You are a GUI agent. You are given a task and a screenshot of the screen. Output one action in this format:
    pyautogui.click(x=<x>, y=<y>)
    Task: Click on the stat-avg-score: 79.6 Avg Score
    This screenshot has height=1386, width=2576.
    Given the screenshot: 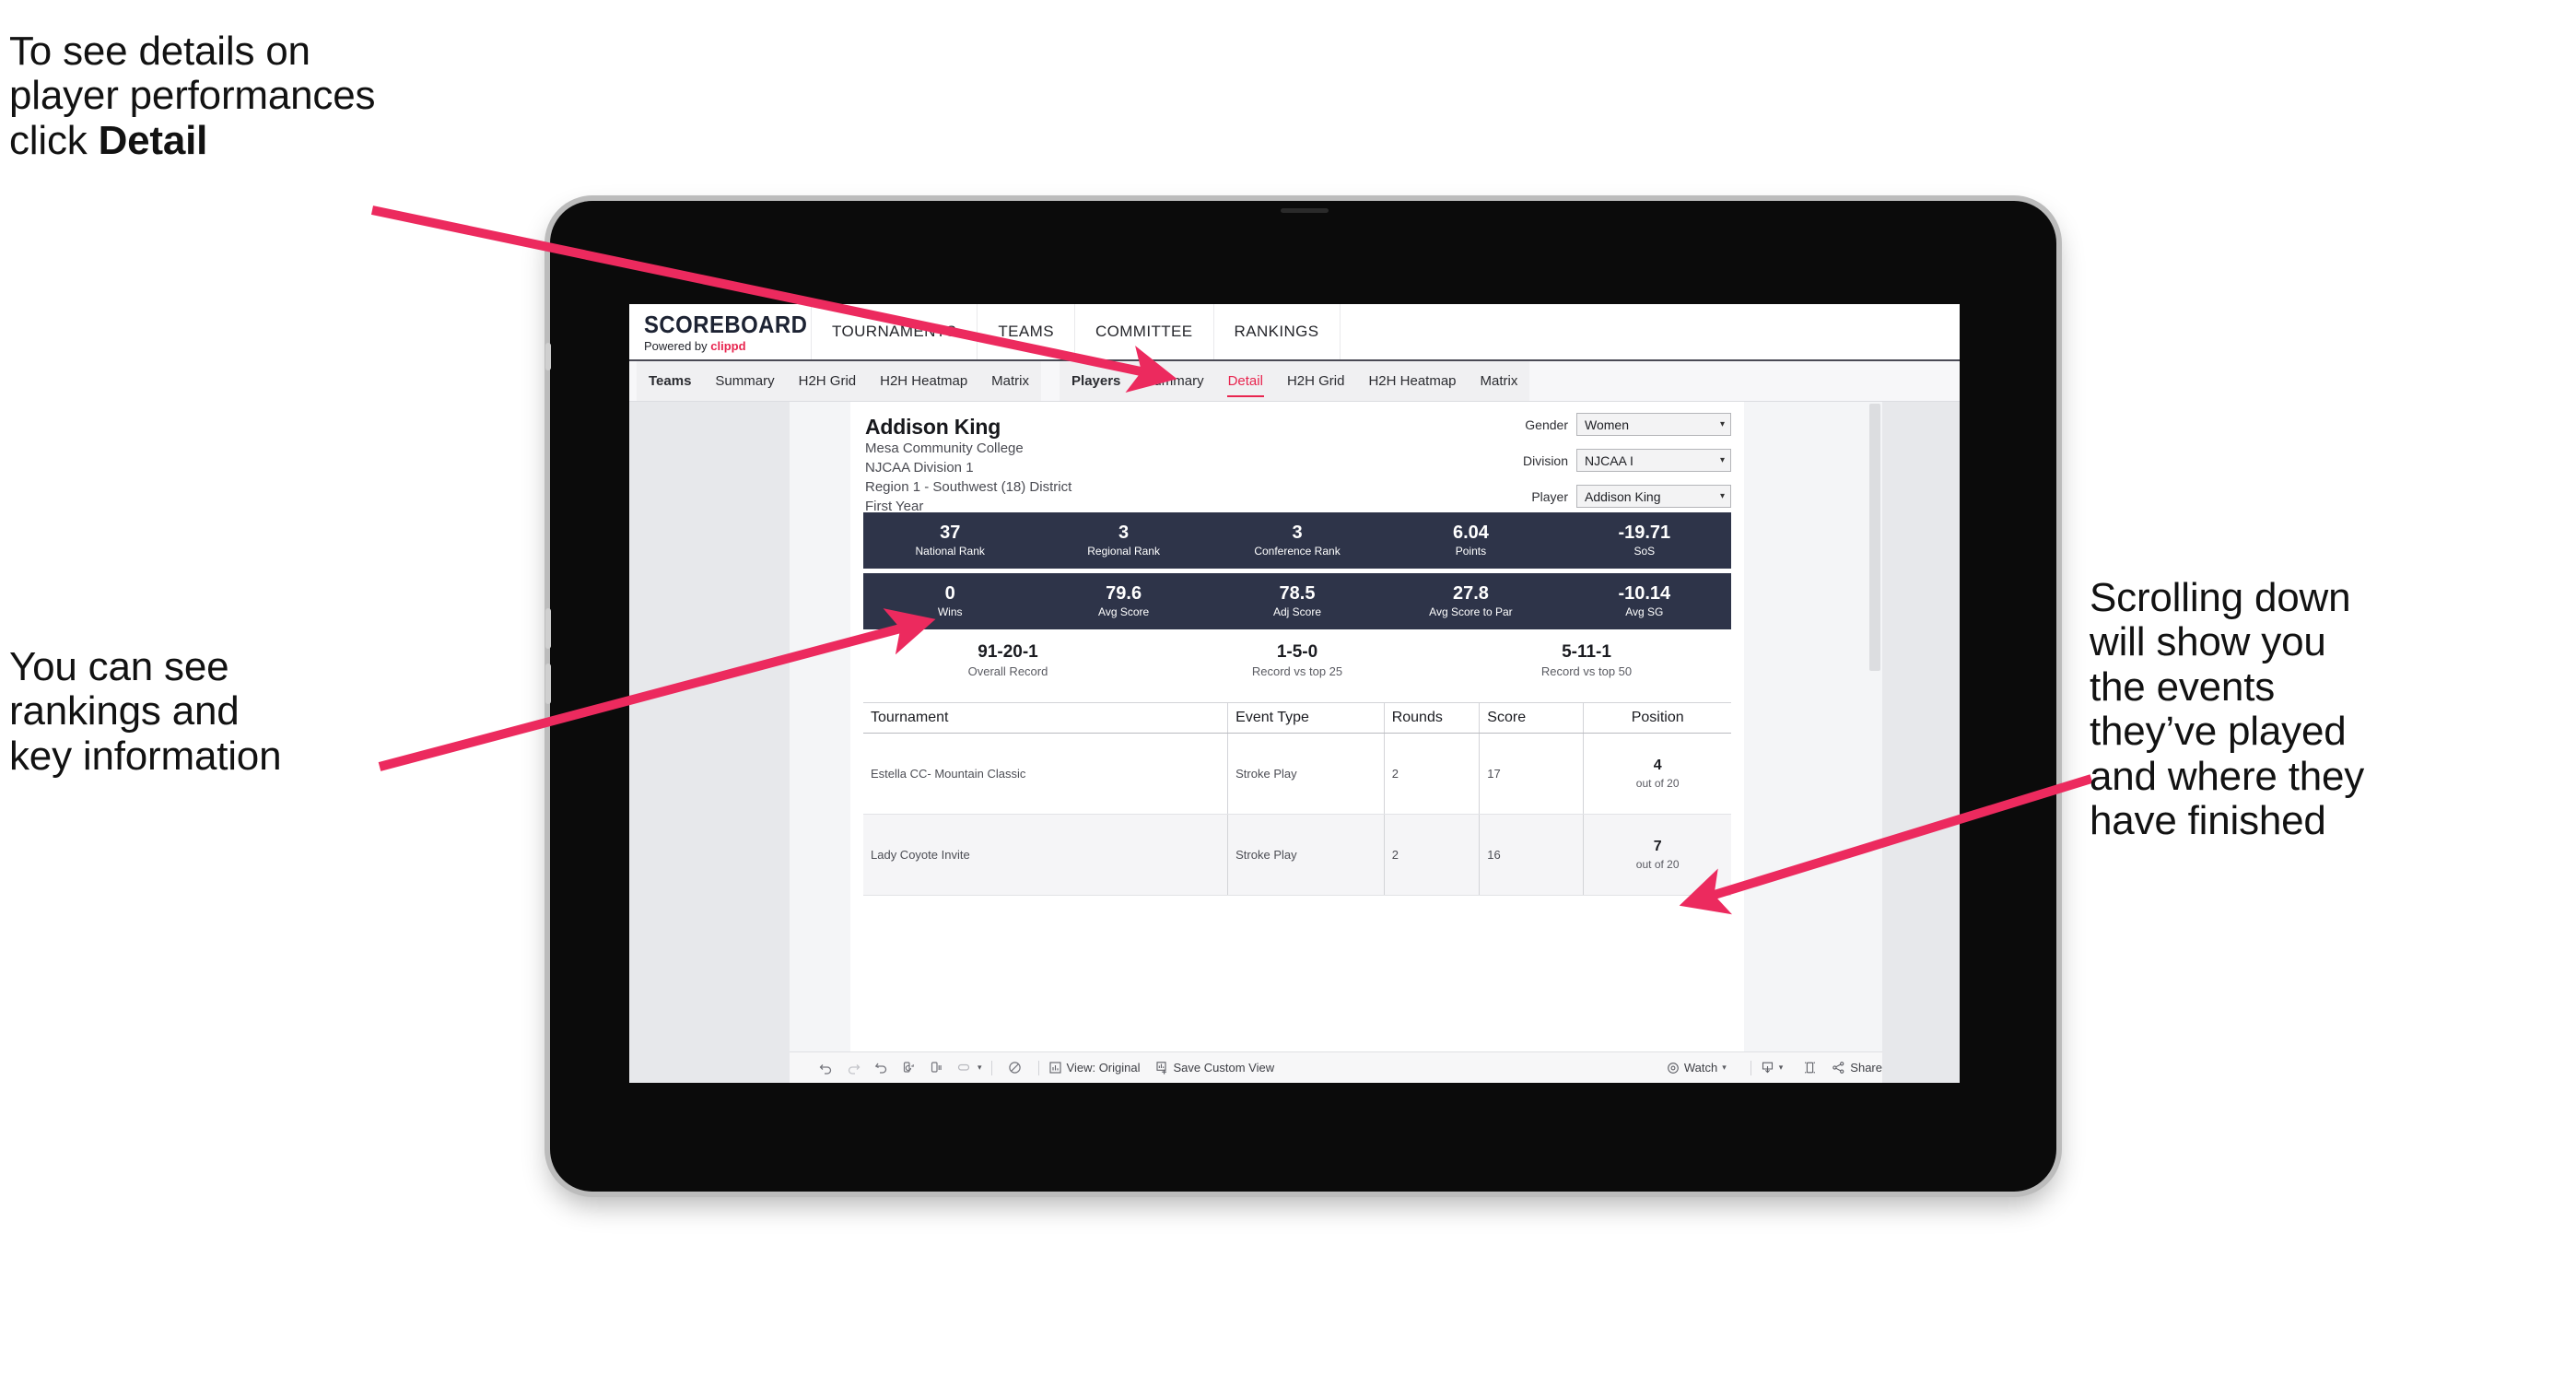 What is the action you would take?
    pyautogui.click(x=1123, y=601)
    